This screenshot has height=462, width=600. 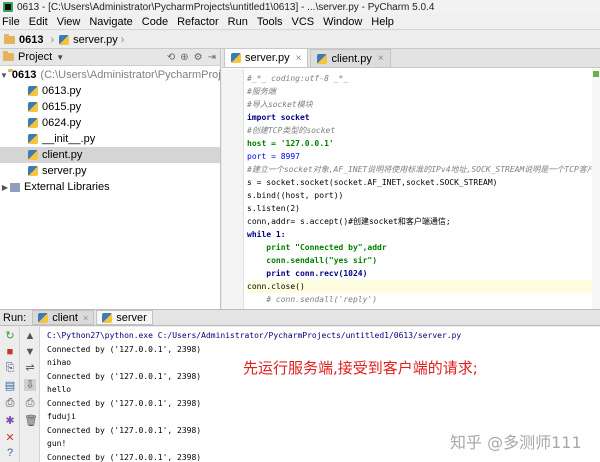 I want to click on tree-file: 0615.py, so click(x=110, y=107).